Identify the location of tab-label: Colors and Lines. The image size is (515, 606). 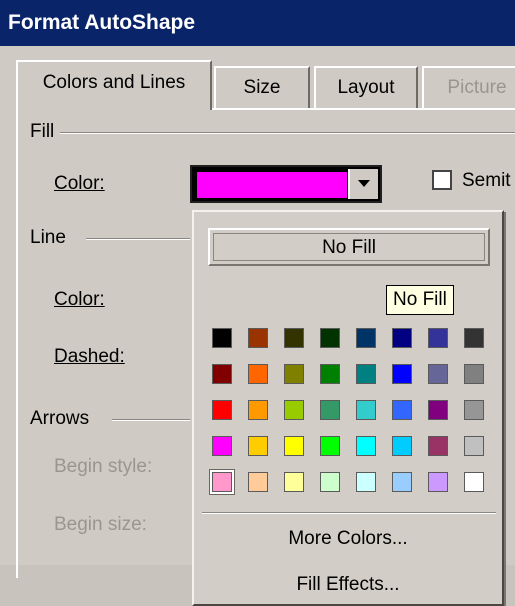
(114, 82).